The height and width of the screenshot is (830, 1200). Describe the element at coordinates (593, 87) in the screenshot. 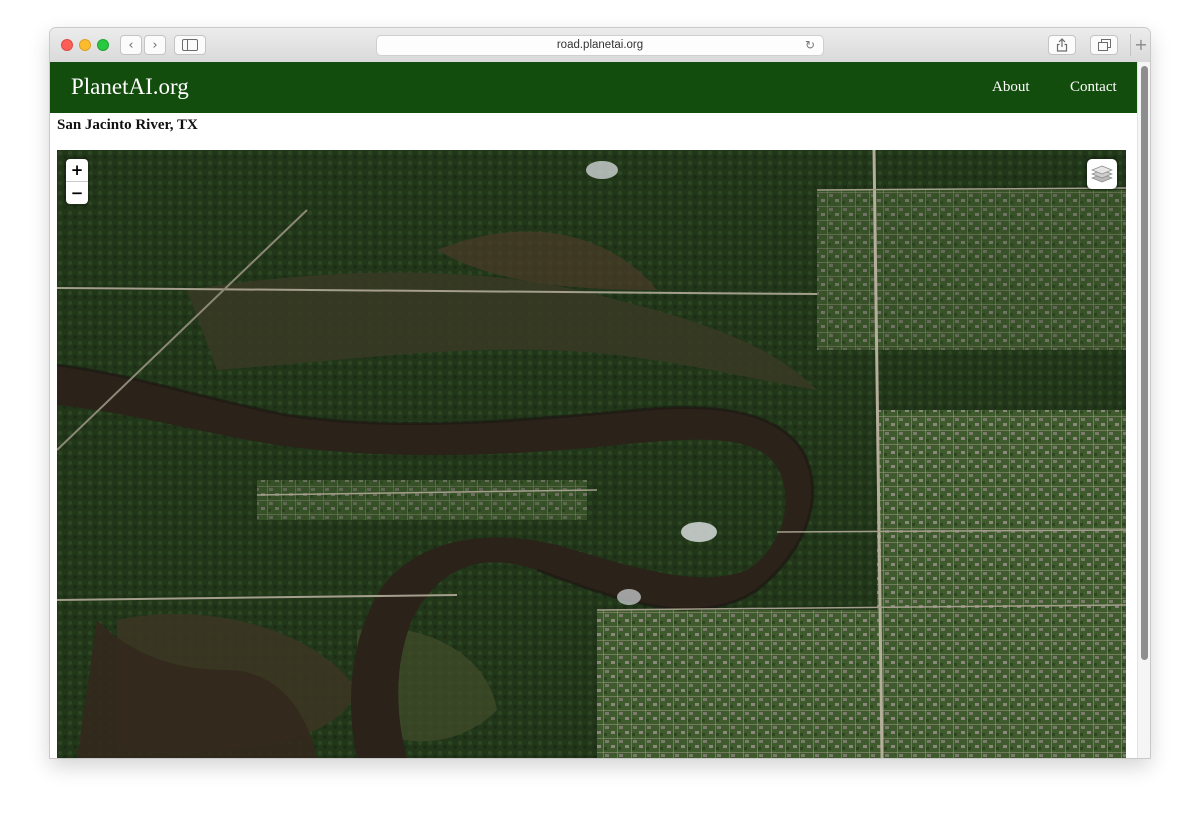

I see `site-navbar: PlanetAI.org About Contact` at that location.